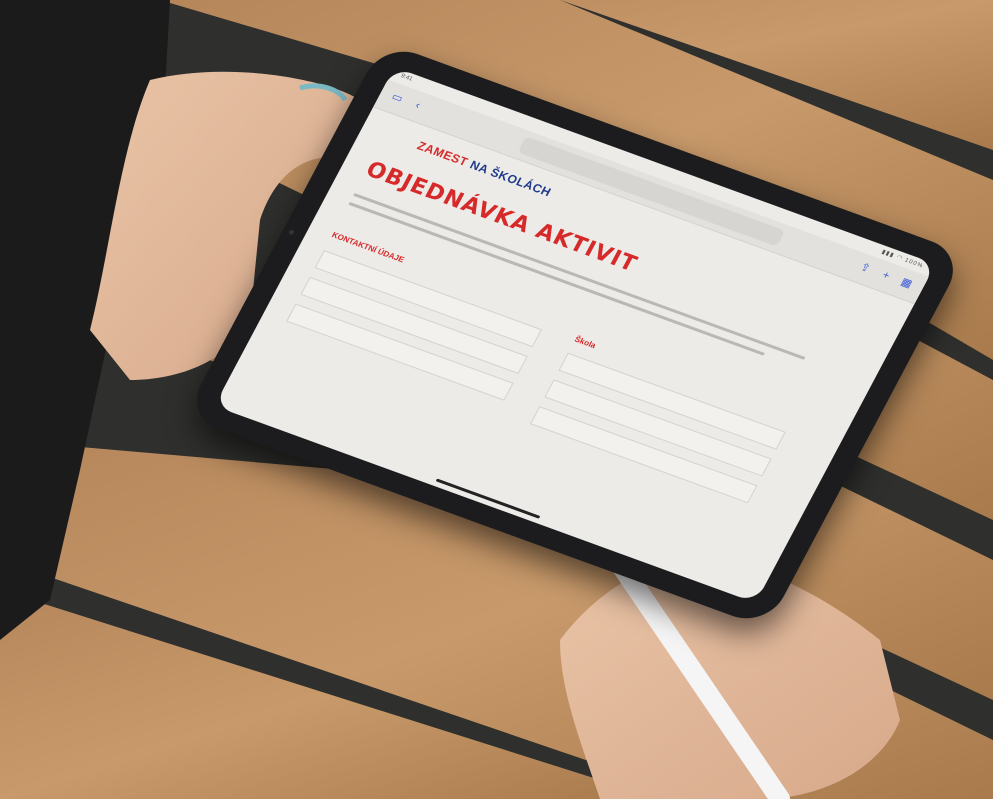 Image resolution: width=993 pixels, height=799 pixels. What do you see at coordinates (885, 275) in the screenshot?
I see `new-tab-icon: +` at bounding box center [885, 275].